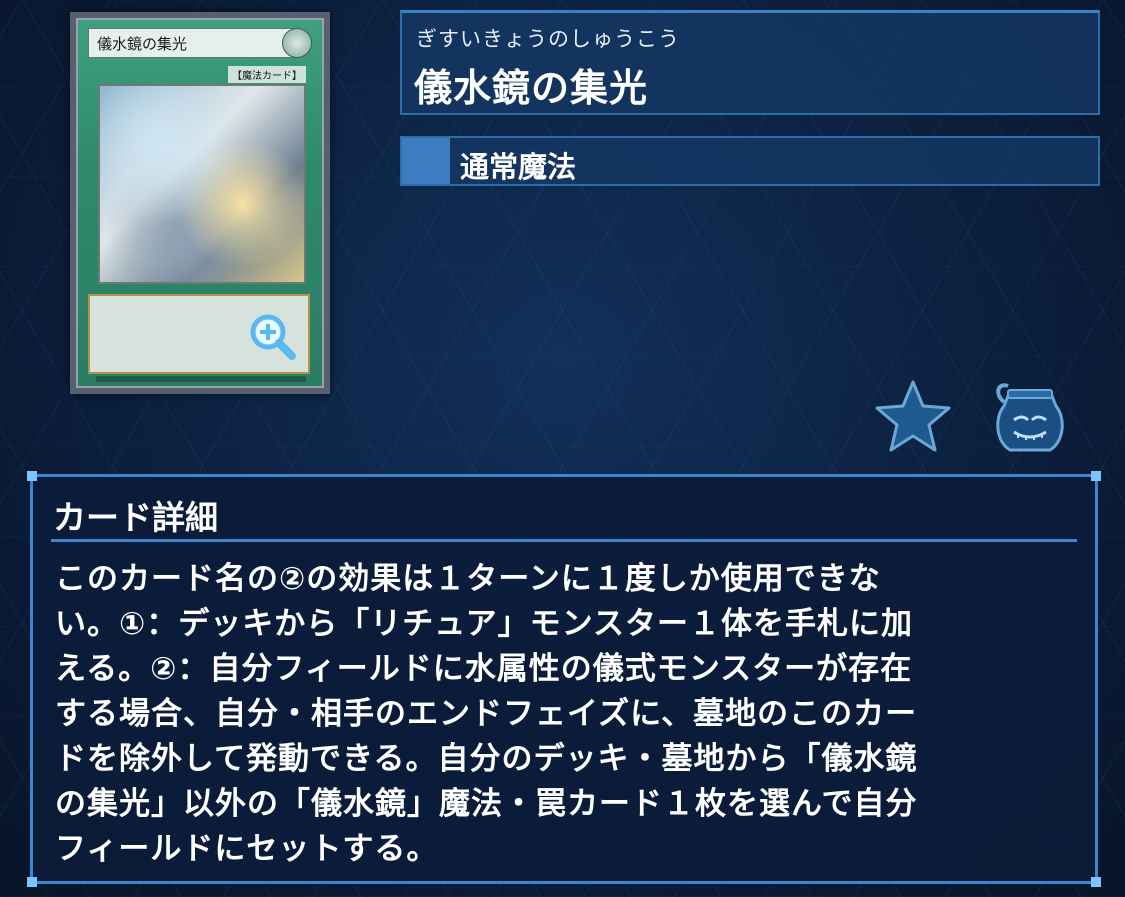 The image size is (1125, 897). What do you see at coordinates (548, 39) in the screenshot?
I see `card-reading: ぎすいきょうのしゅうこう` at bounding box center [548, 39].